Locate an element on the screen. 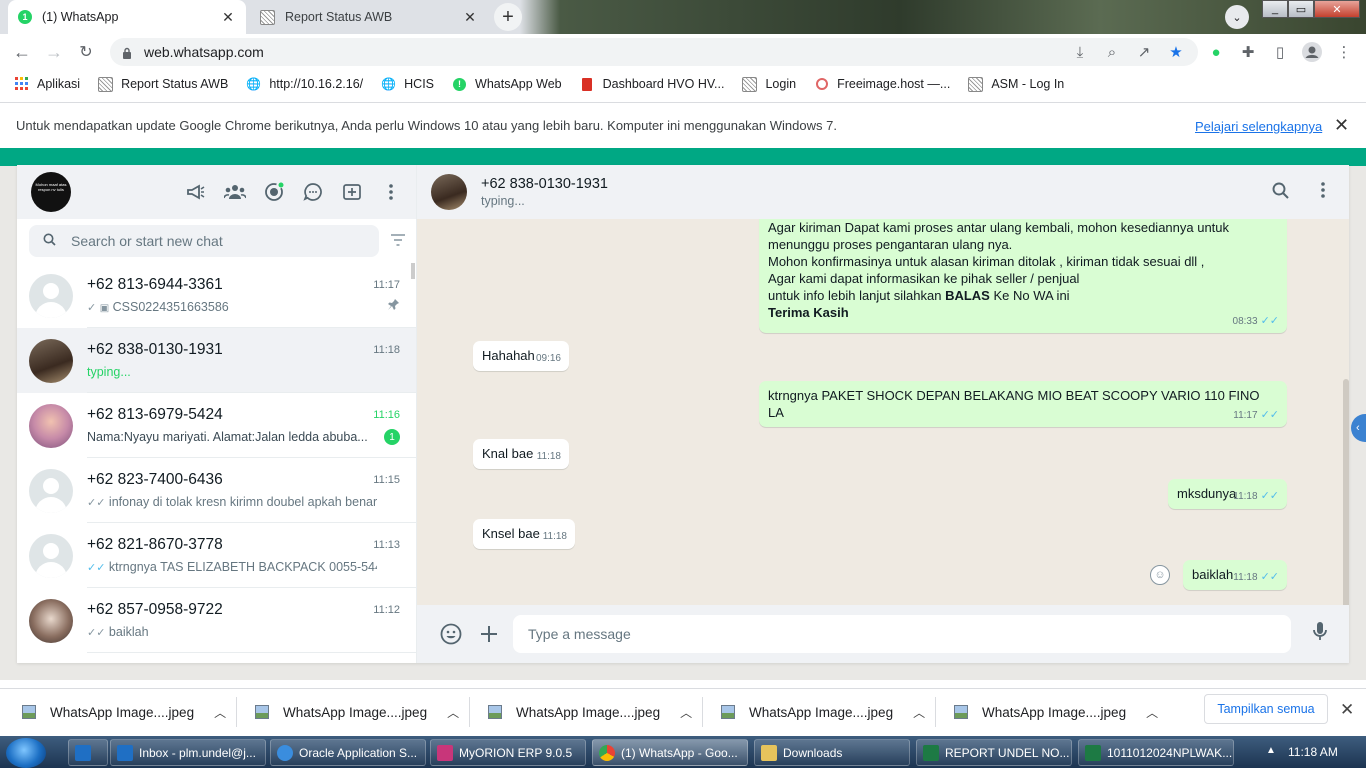 This screenshot has height=768, width=1366. chat-list-scrollbar is located at coordinates (413, 271).